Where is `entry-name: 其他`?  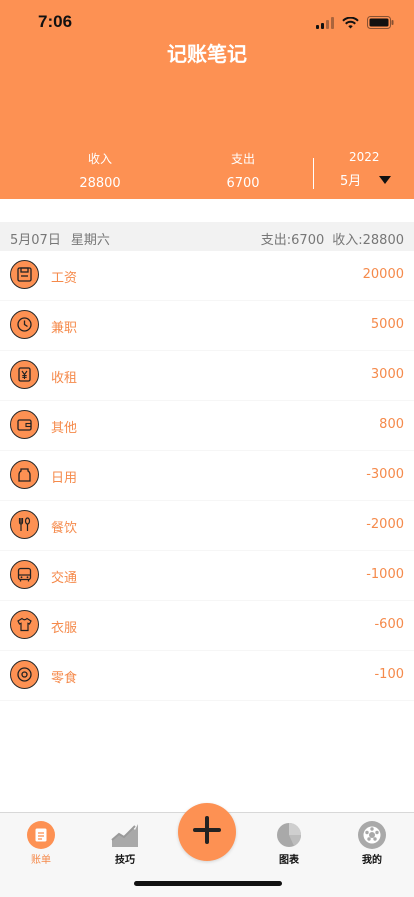 entry-name: 其他 is located at coordinates (64, 428).